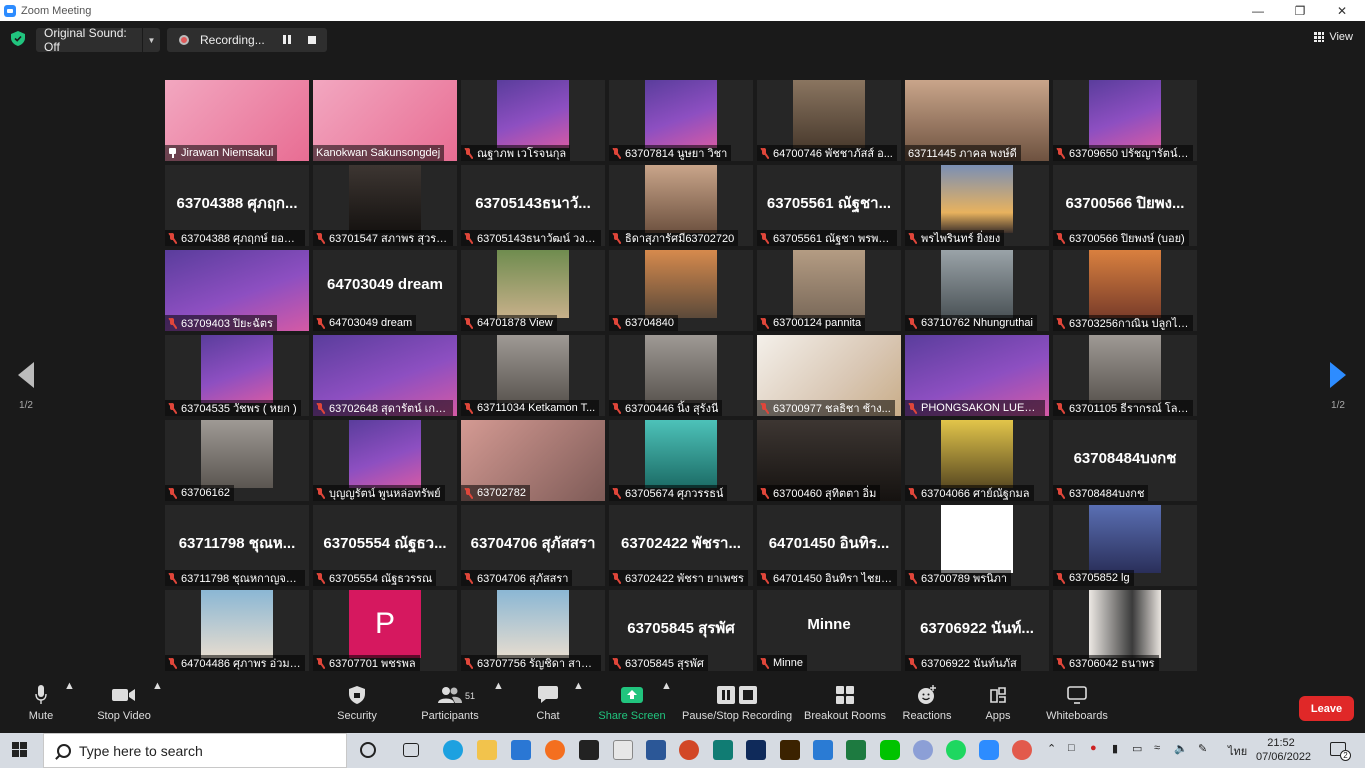  I want to click on participant-tile: 63711445 ภาคล พงษ์ดี, so click(977, 120).